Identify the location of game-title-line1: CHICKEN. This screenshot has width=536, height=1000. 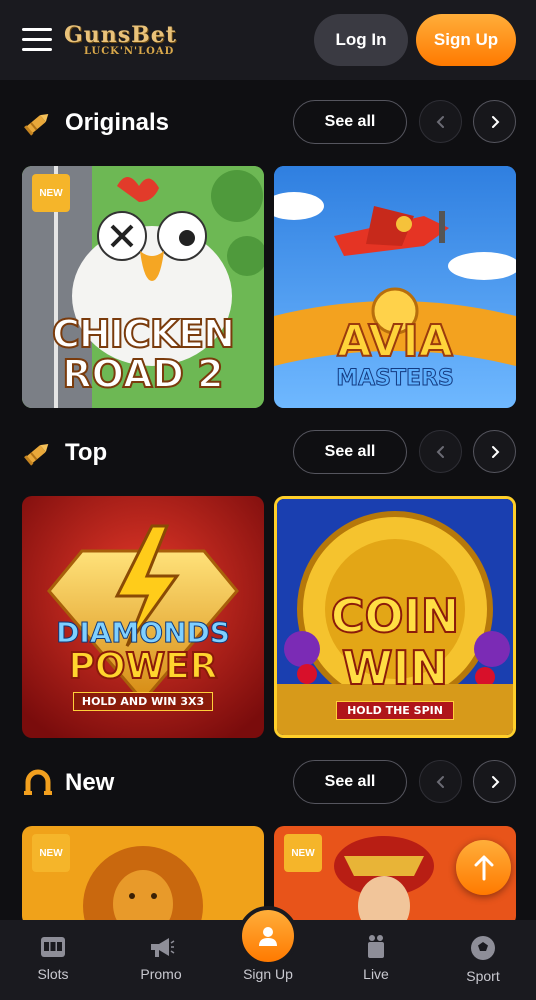
(143, 334).